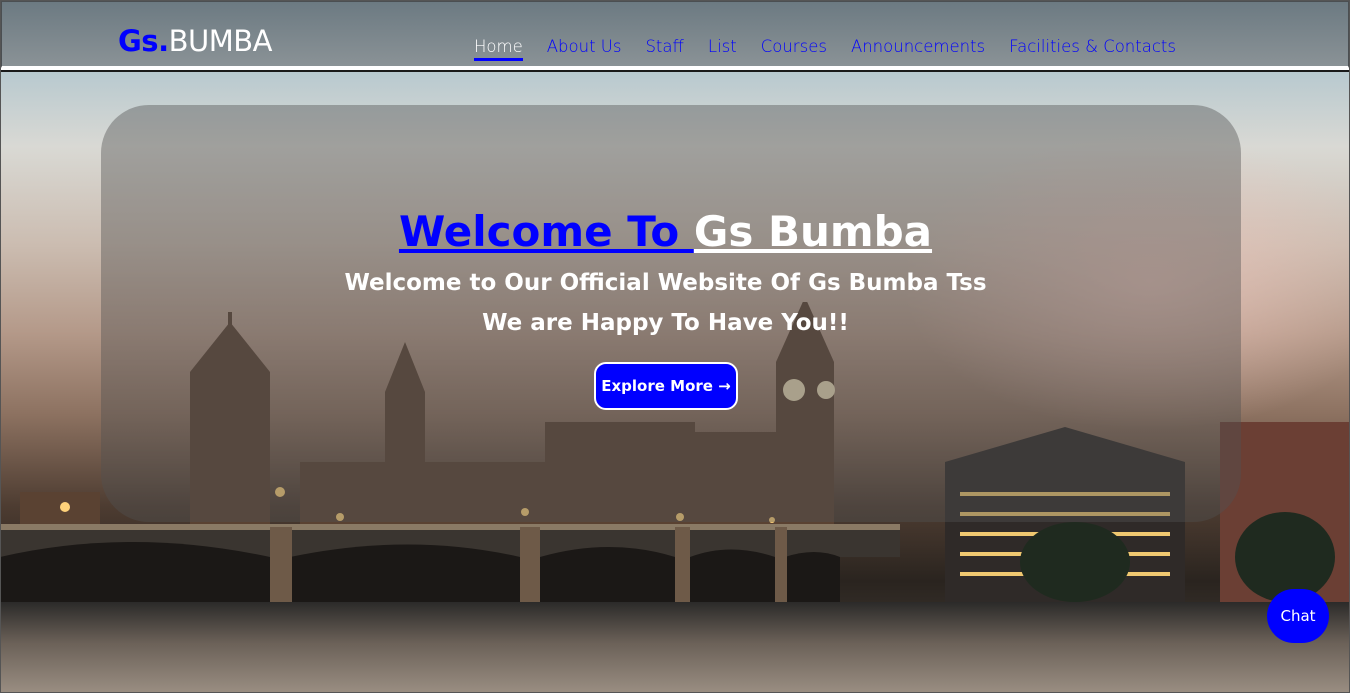  Describe the element at coordinates (665, 323) in the screenshot. I see `hero-subtitle-line2: We are Happy To Have You!!` at that location.